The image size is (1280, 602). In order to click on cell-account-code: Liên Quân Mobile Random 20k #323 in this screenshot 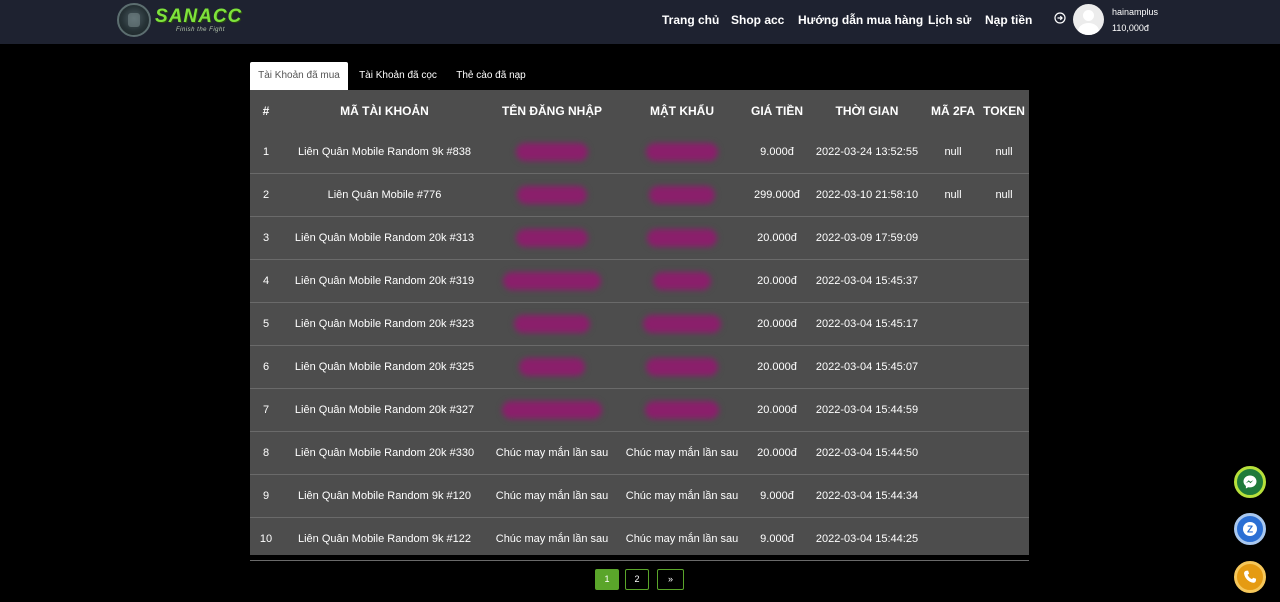, I will do `click(384, 324)`.